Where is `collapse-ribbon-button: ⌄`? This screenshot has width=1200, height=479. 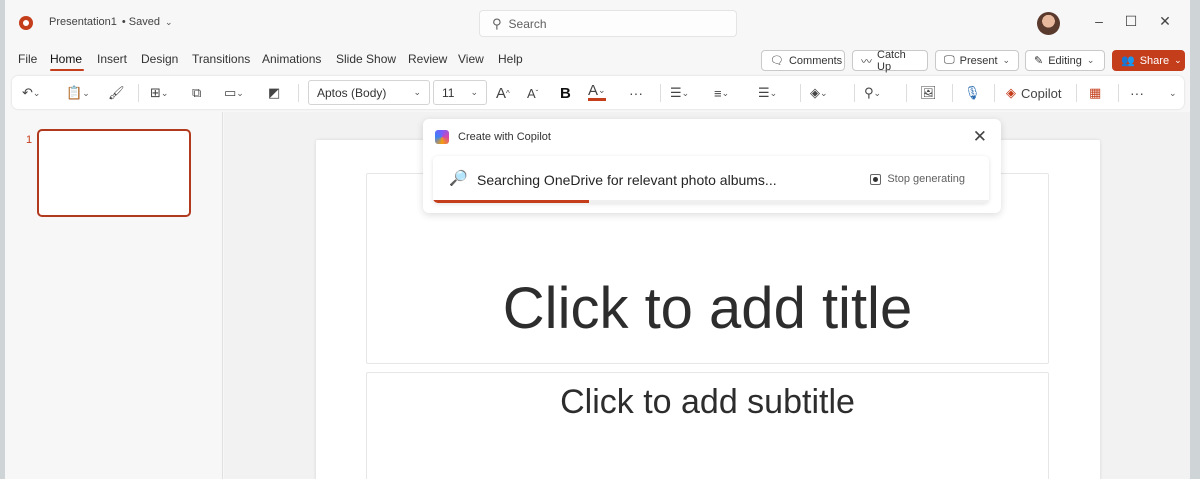
collapse-ribbon-button: ⌄ is located at coordinates (1173, 93).